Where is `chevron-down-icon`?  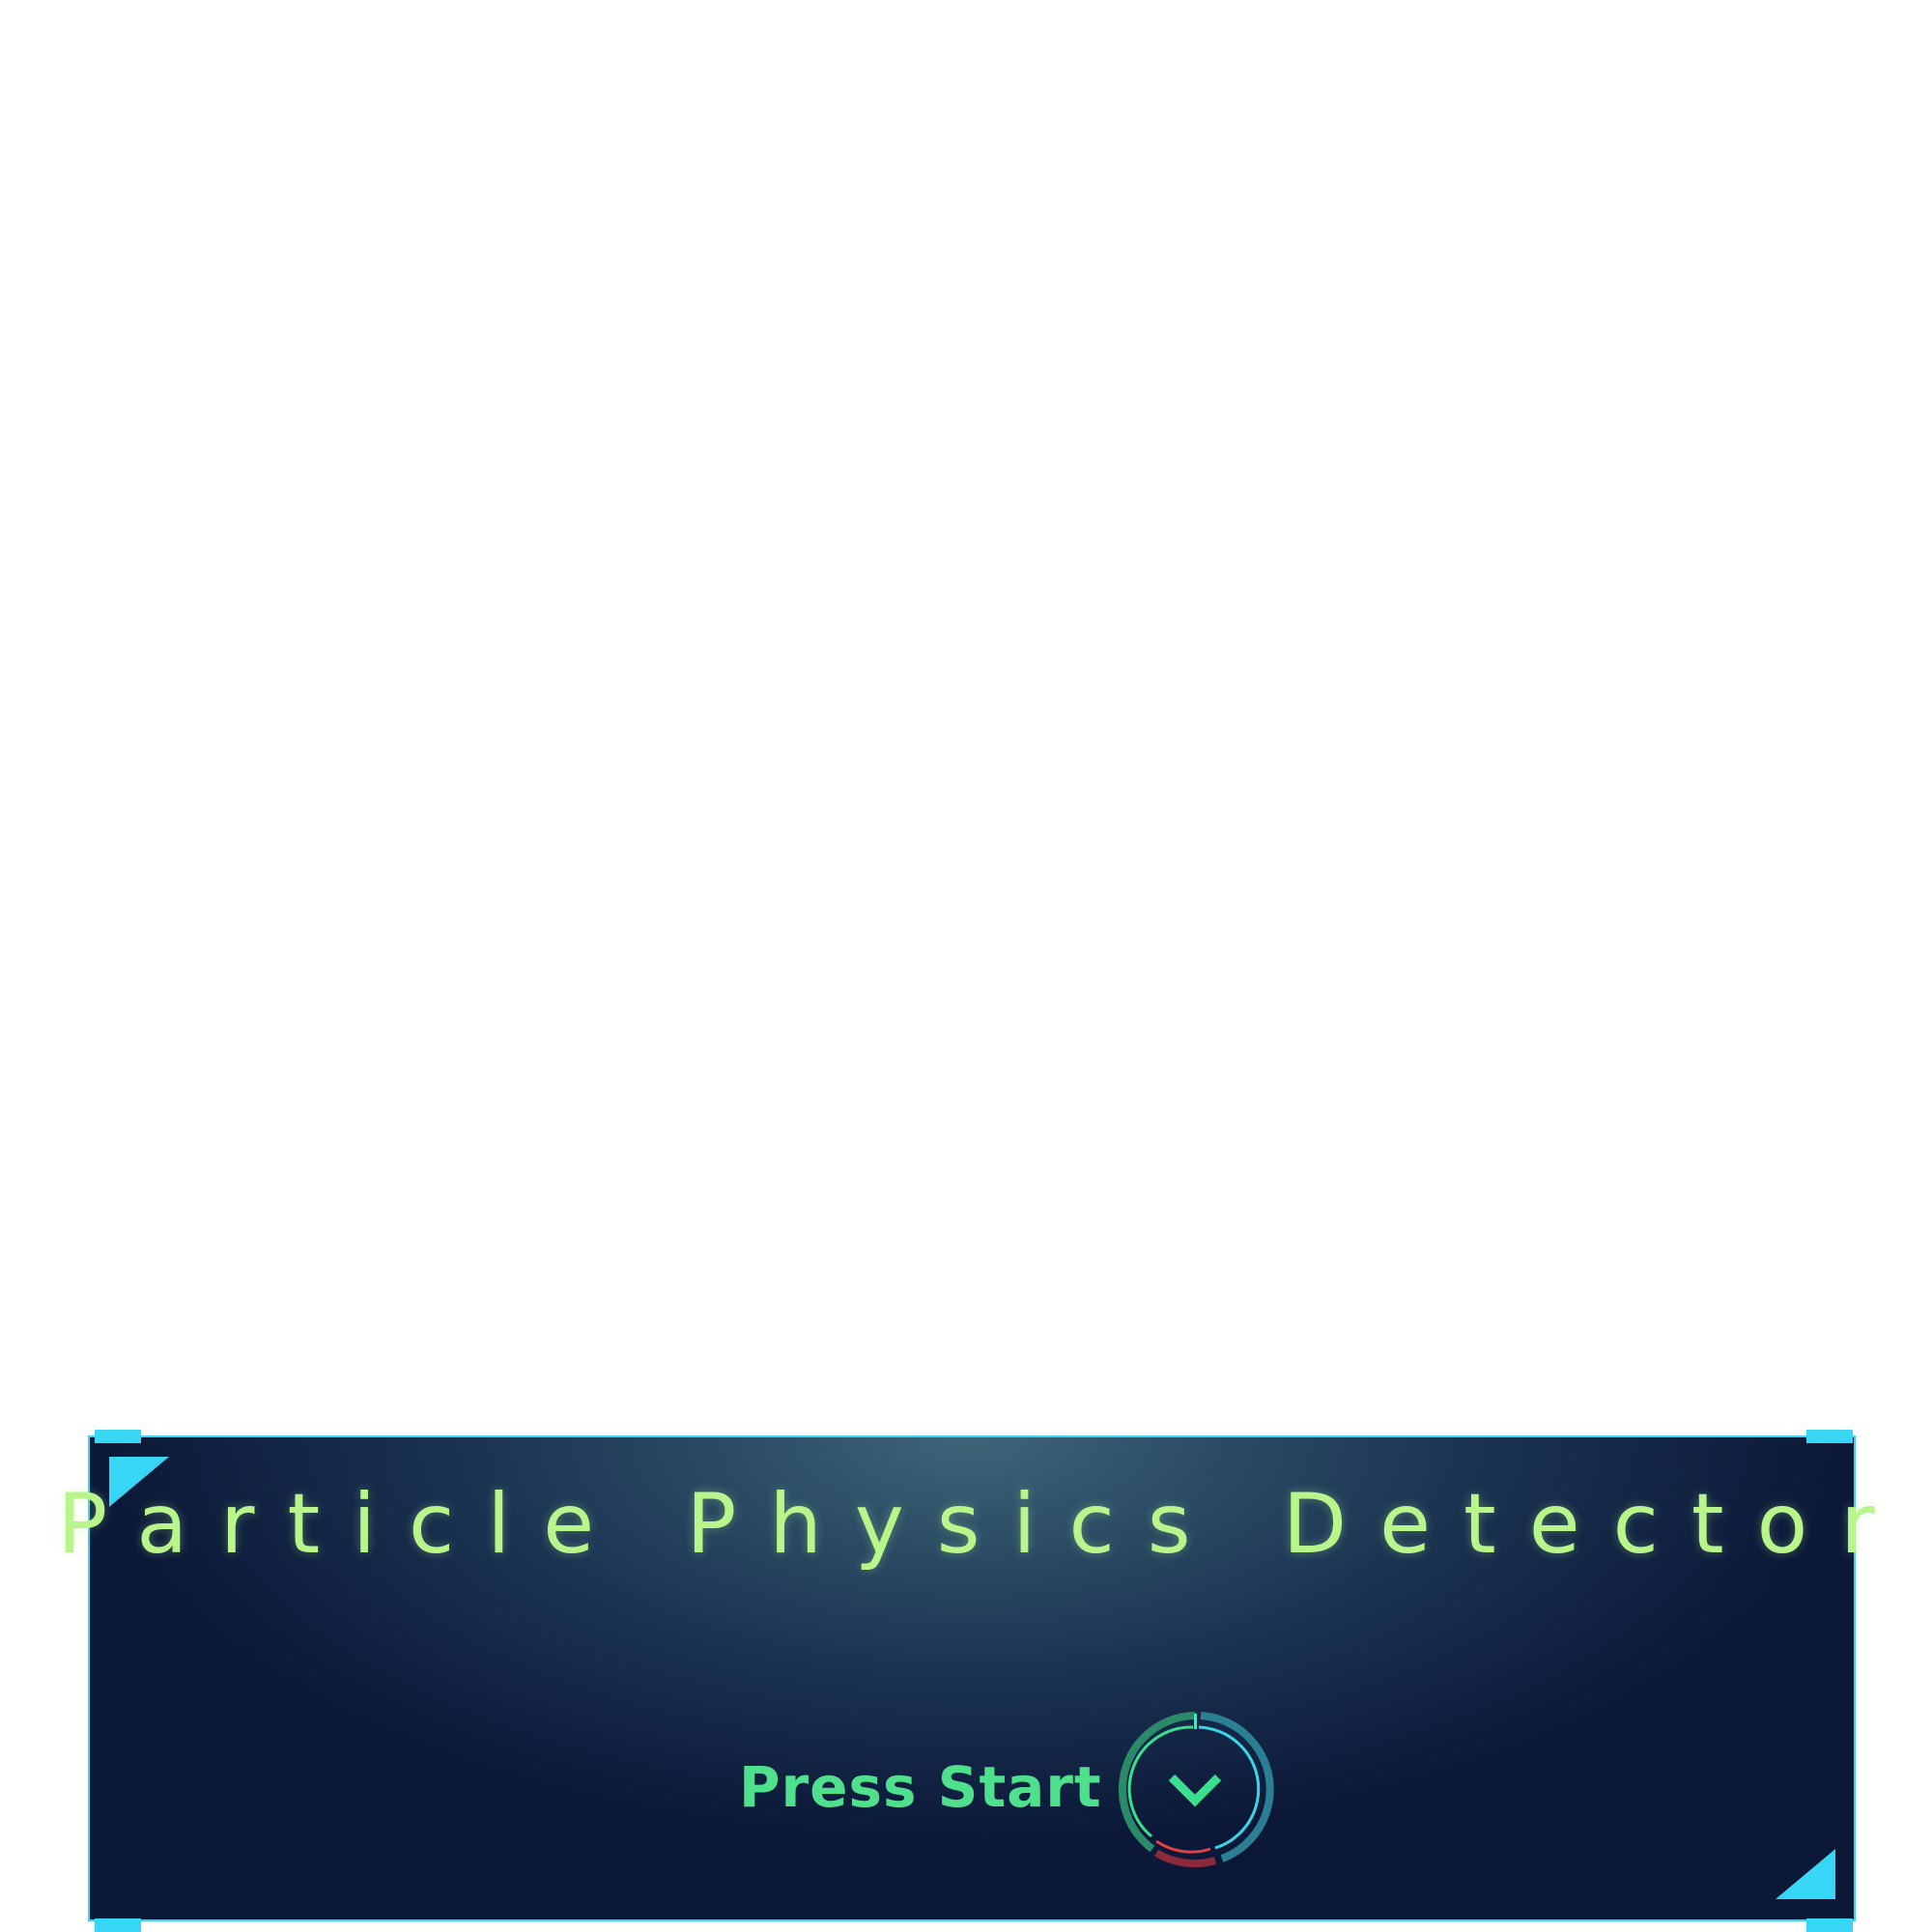 chevron-down-icon is located at coordinates (1195, 1790).